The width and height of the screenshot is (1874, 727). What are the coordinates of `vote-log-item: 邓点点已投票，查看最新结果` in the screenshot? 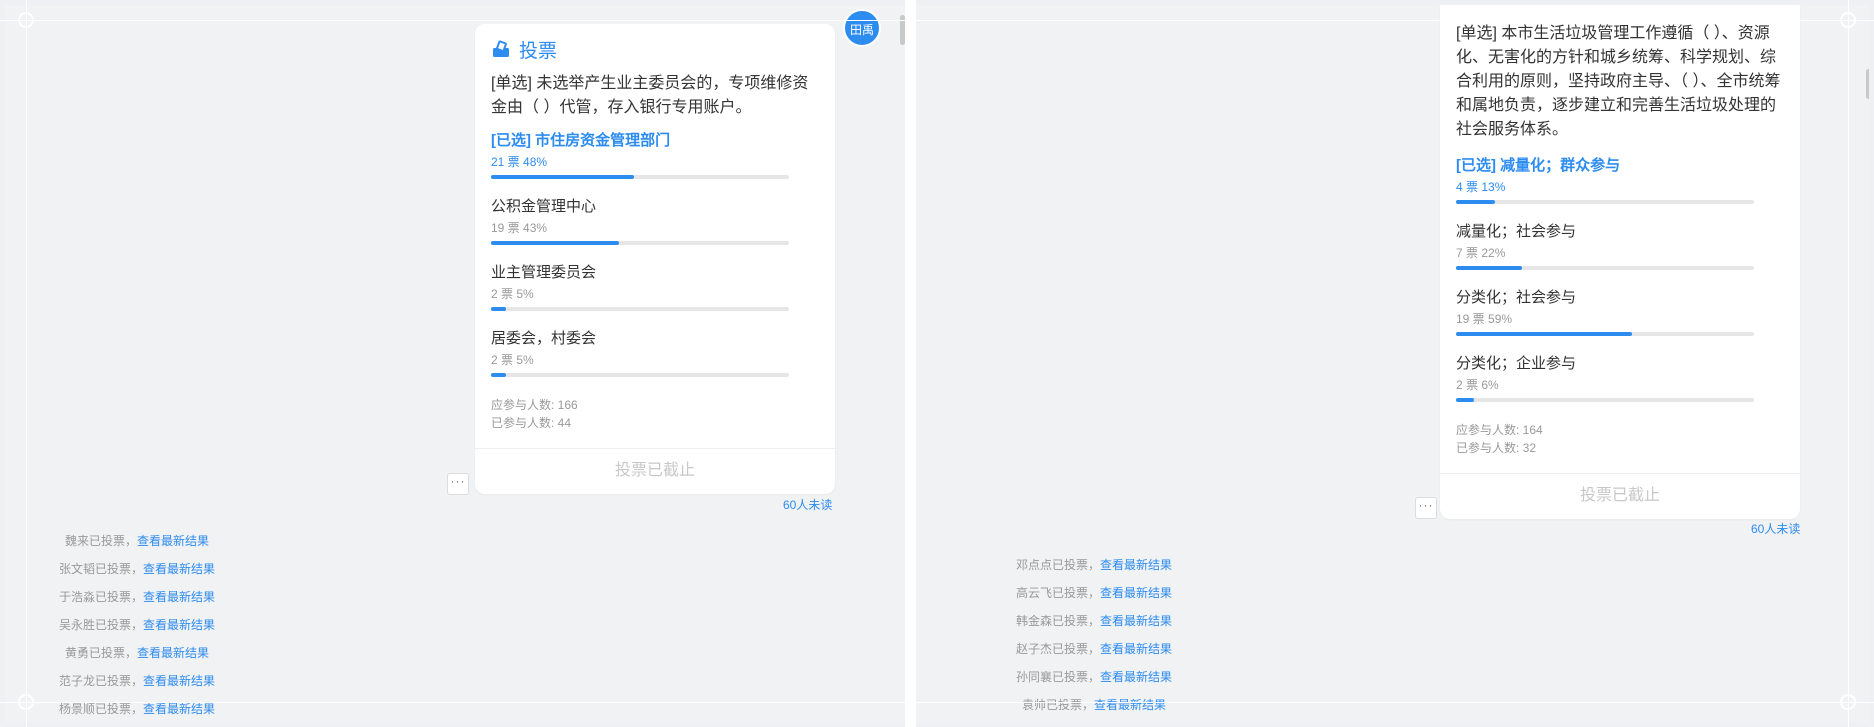 It's located at (1094, 565).